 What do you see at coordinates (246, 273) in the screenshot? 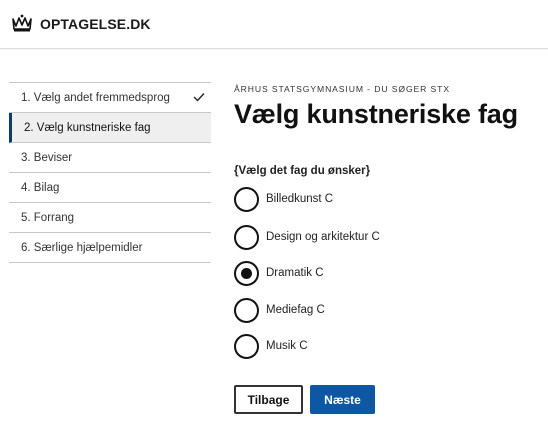
I see `radio-button-selected` at bounding box center [246, 273].